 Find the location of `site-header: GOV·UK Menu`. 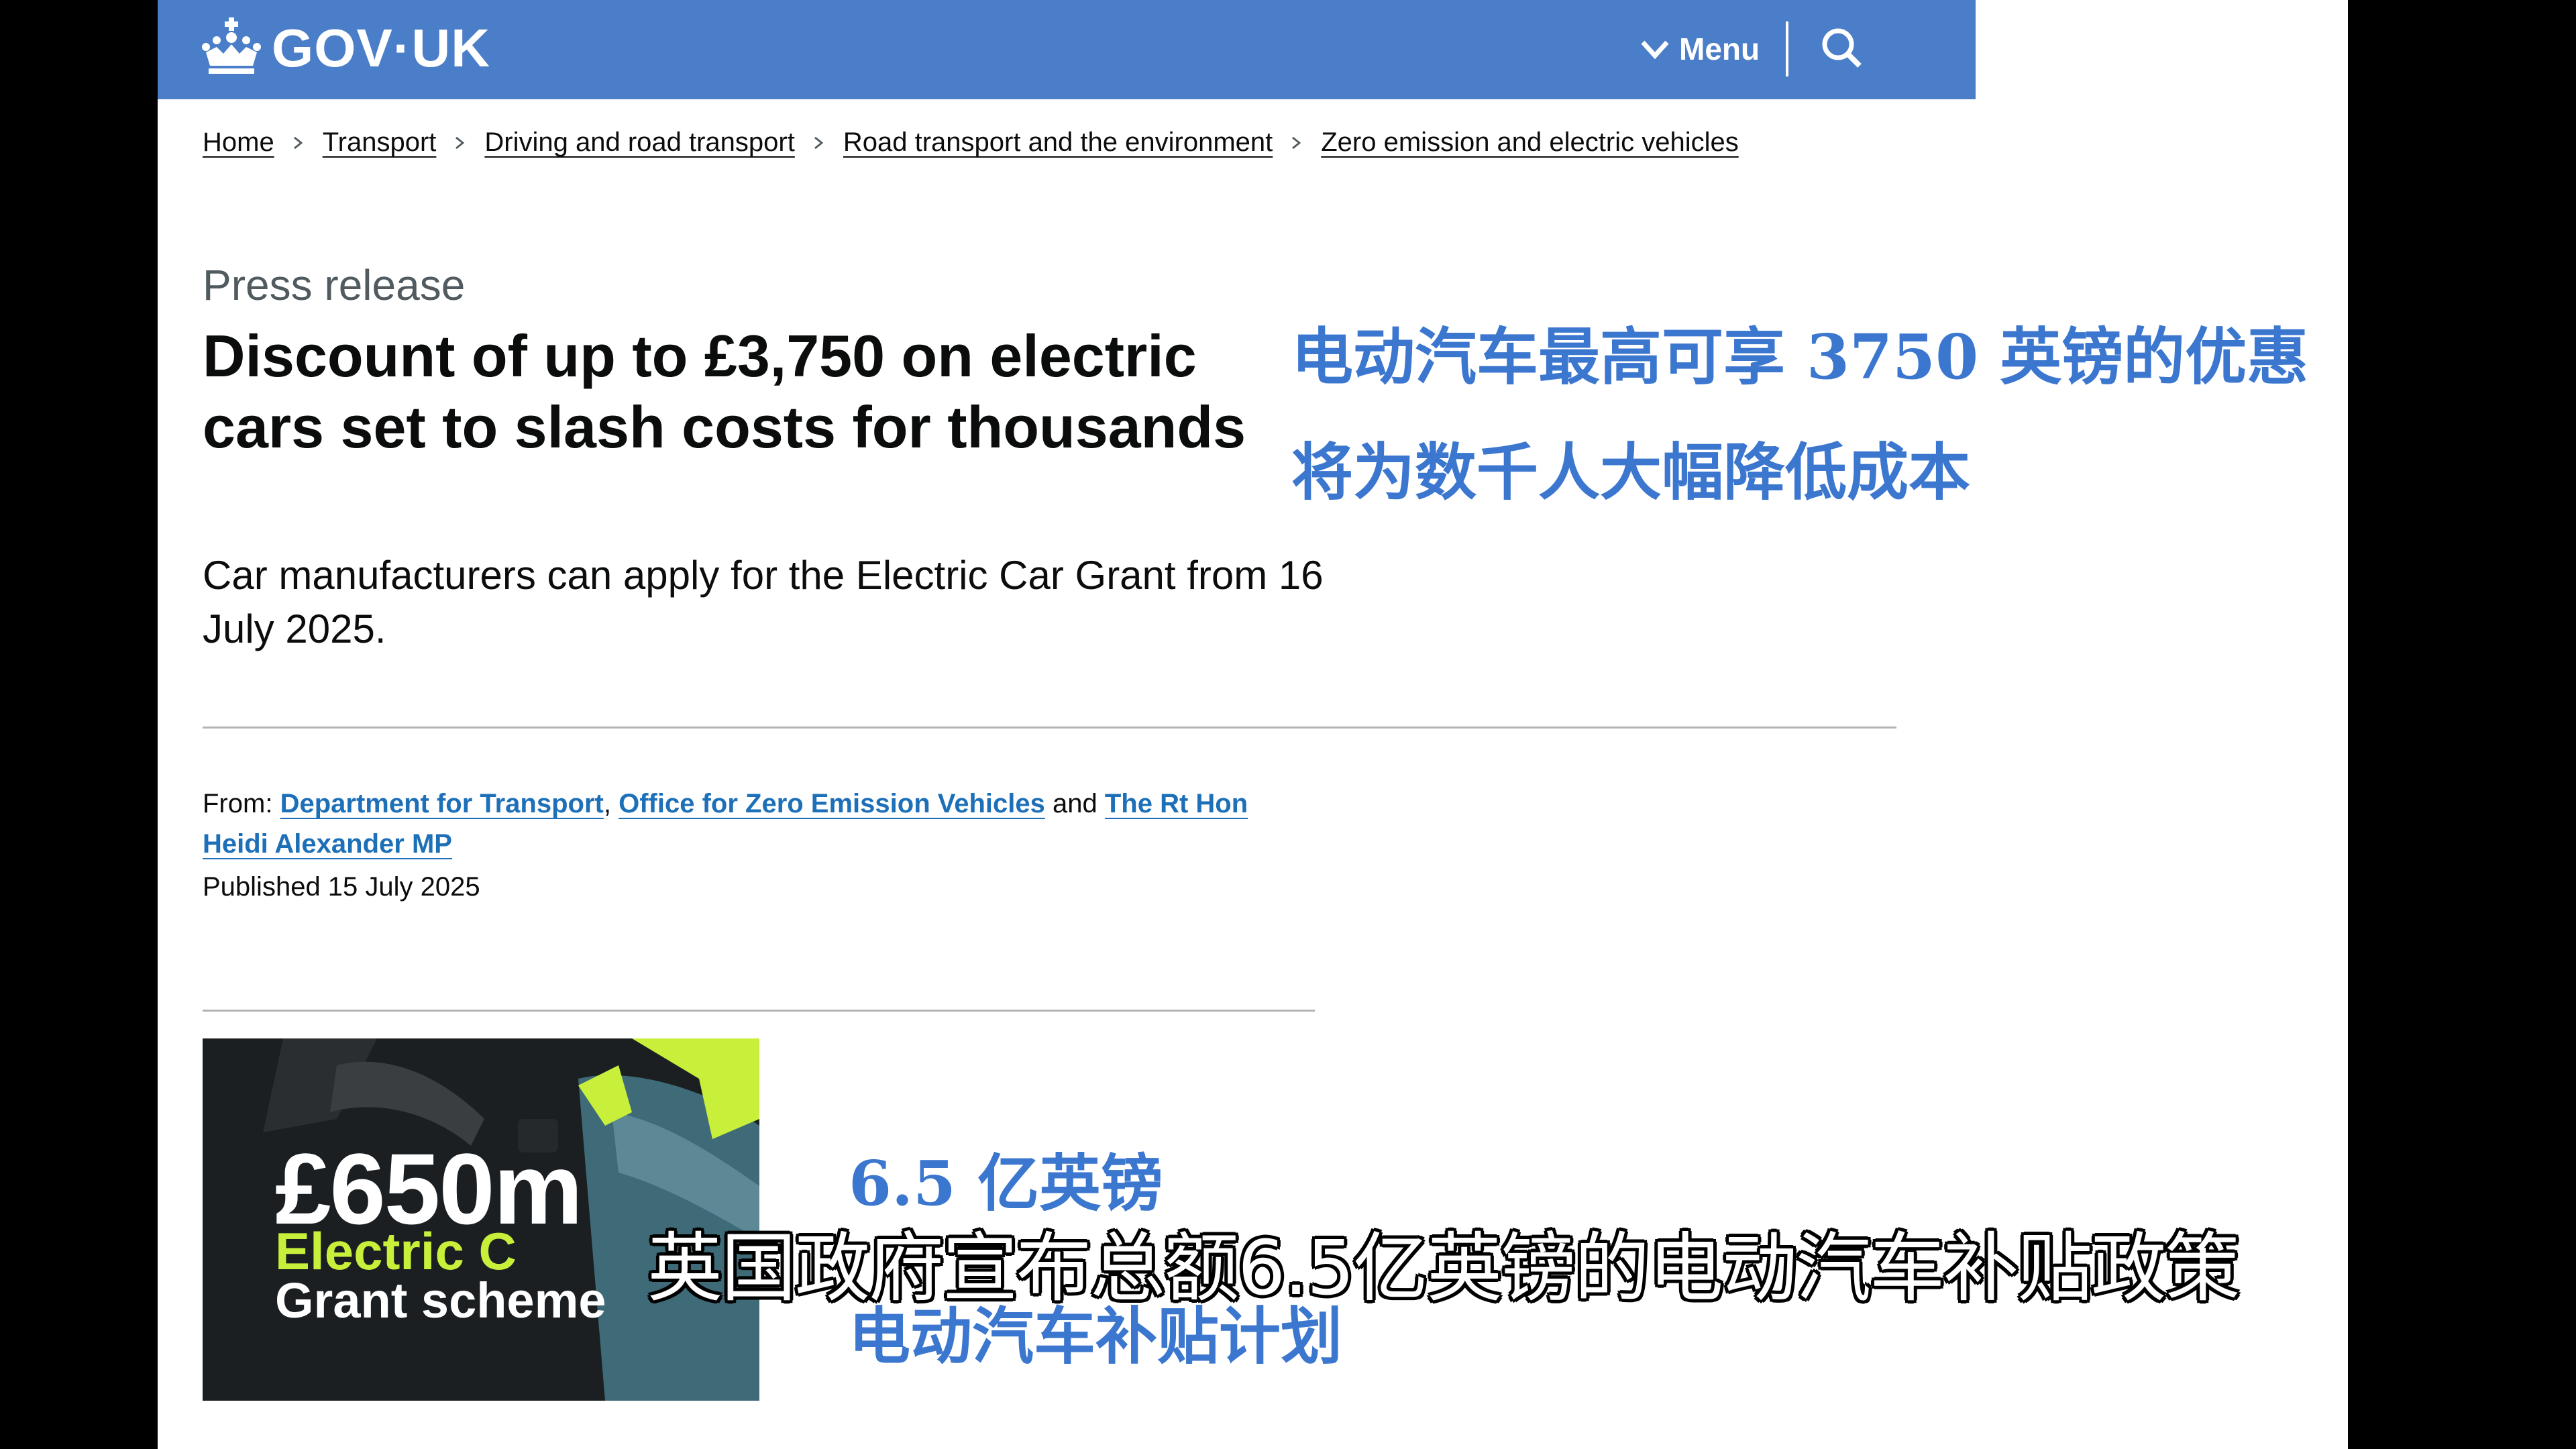

site-header: GOV·UK Menu is located at coordinates (1067, 49).